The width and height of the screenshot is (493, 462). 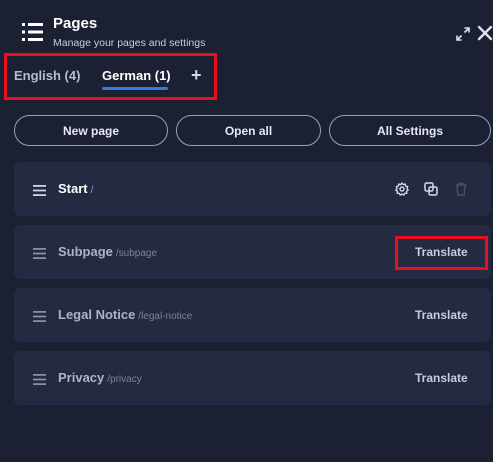 What do you see at coordinates (410, 130) in the screenshot?
I see `all-settings-button: All Settings` at bounding box center [410, 130].